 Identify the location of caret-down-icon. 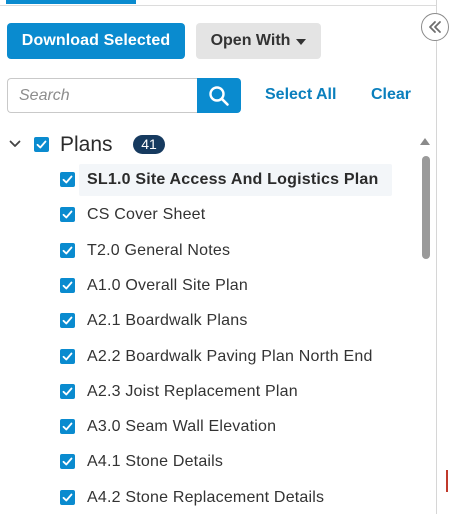
(301, 42).